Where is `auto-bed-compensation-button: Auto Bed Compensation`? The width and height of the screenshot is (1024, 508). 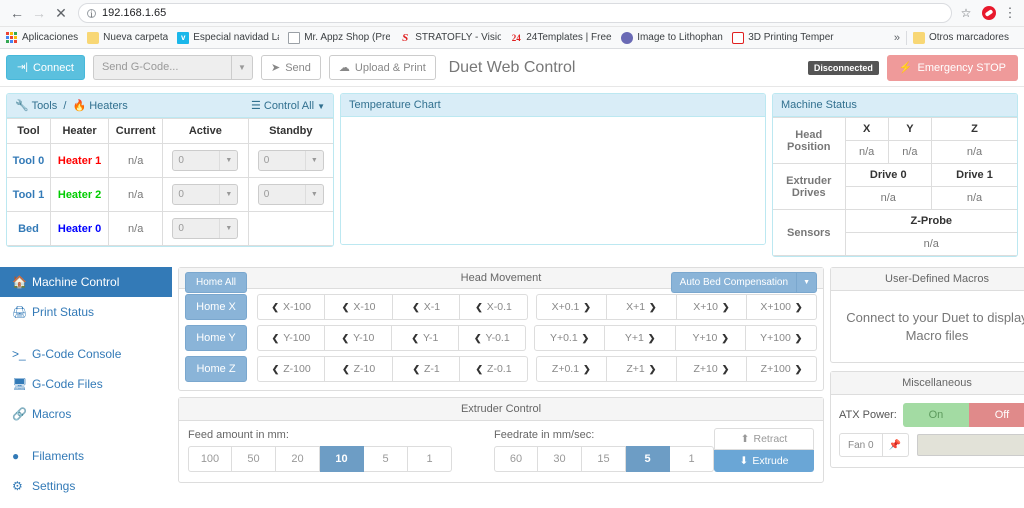
auto-bed-compensation-button: Auto Bed Compensation is located at coordinates (733, 282).